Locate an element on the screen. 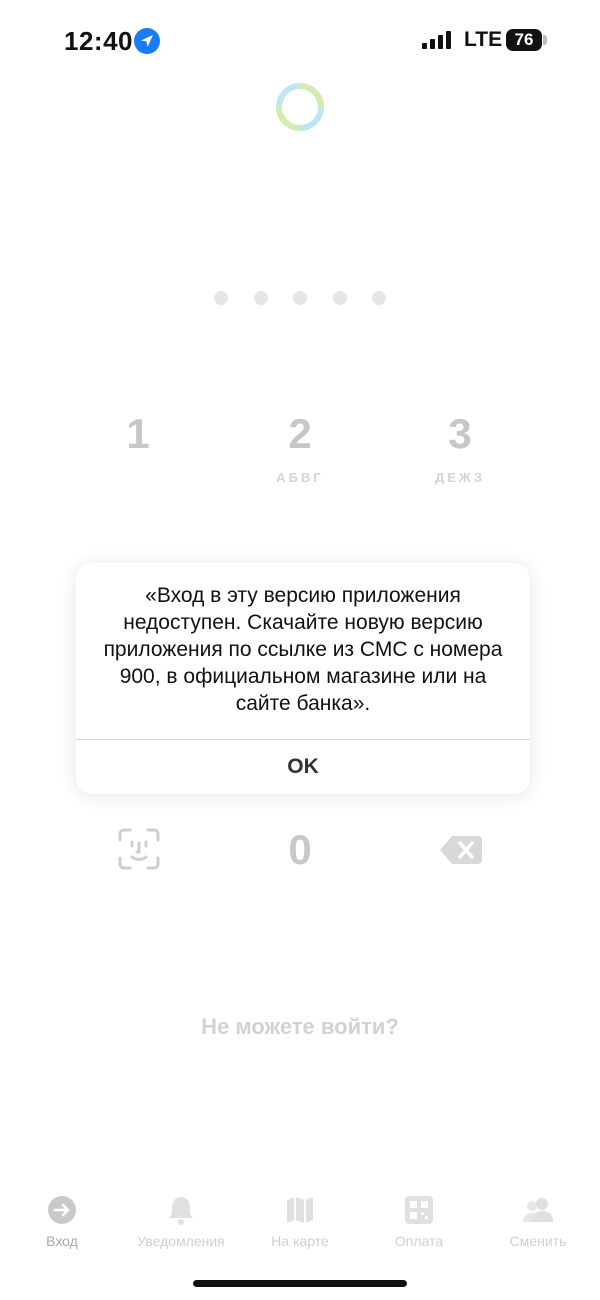 This screenshot has width=600, height=1300. backspace-icon is located at coordinates (461, 850).